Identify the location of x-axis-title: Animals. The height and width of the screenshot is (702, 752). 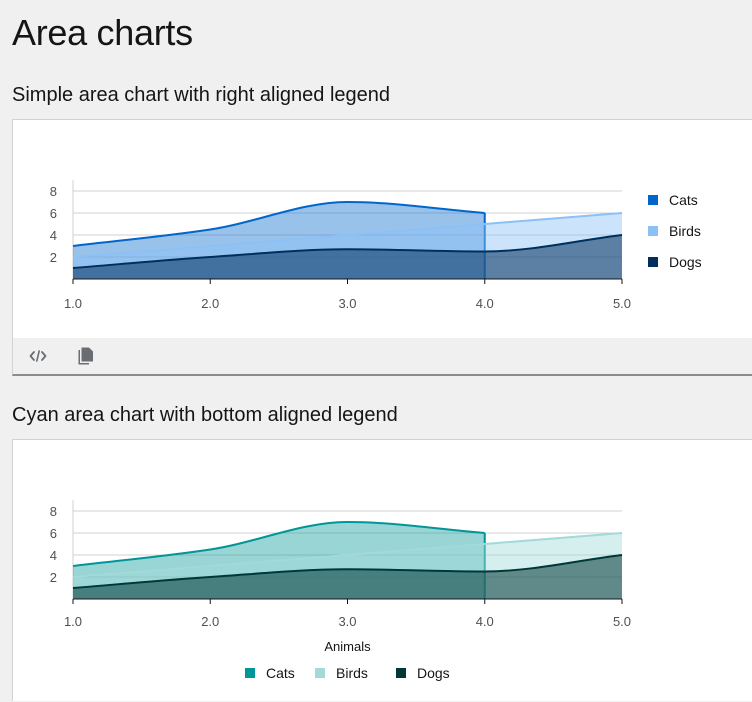
(347, 646).